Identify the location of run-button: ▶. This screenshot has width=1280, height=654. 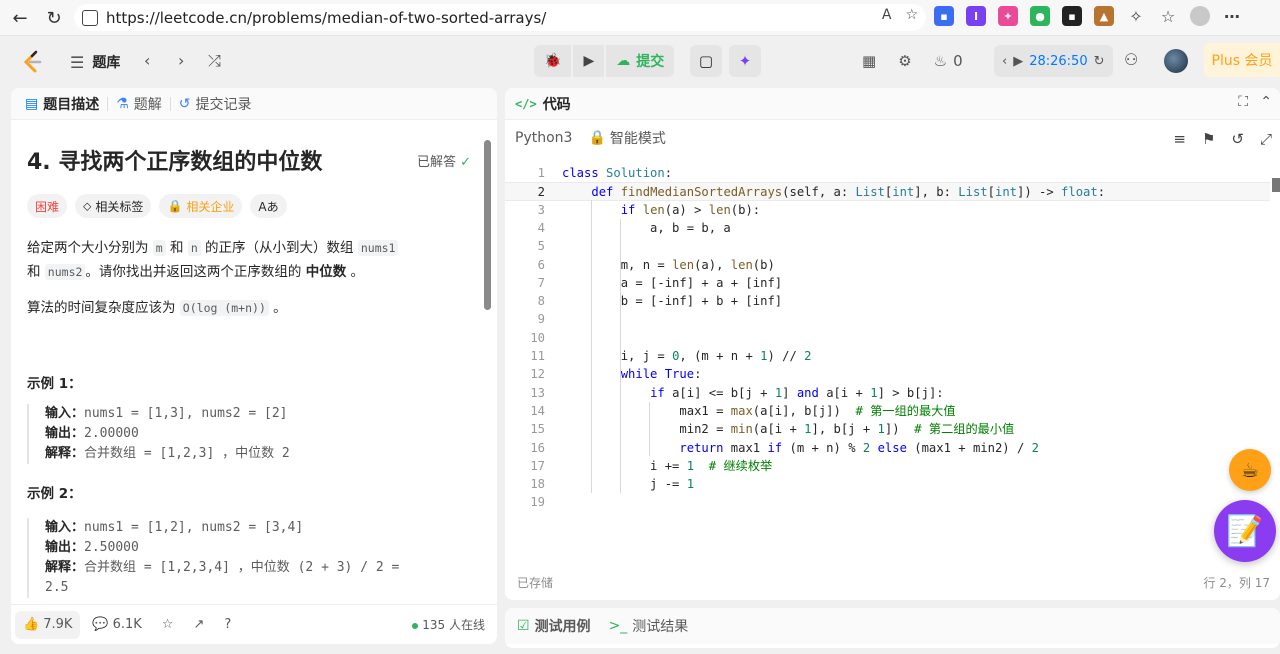
(589, 61).